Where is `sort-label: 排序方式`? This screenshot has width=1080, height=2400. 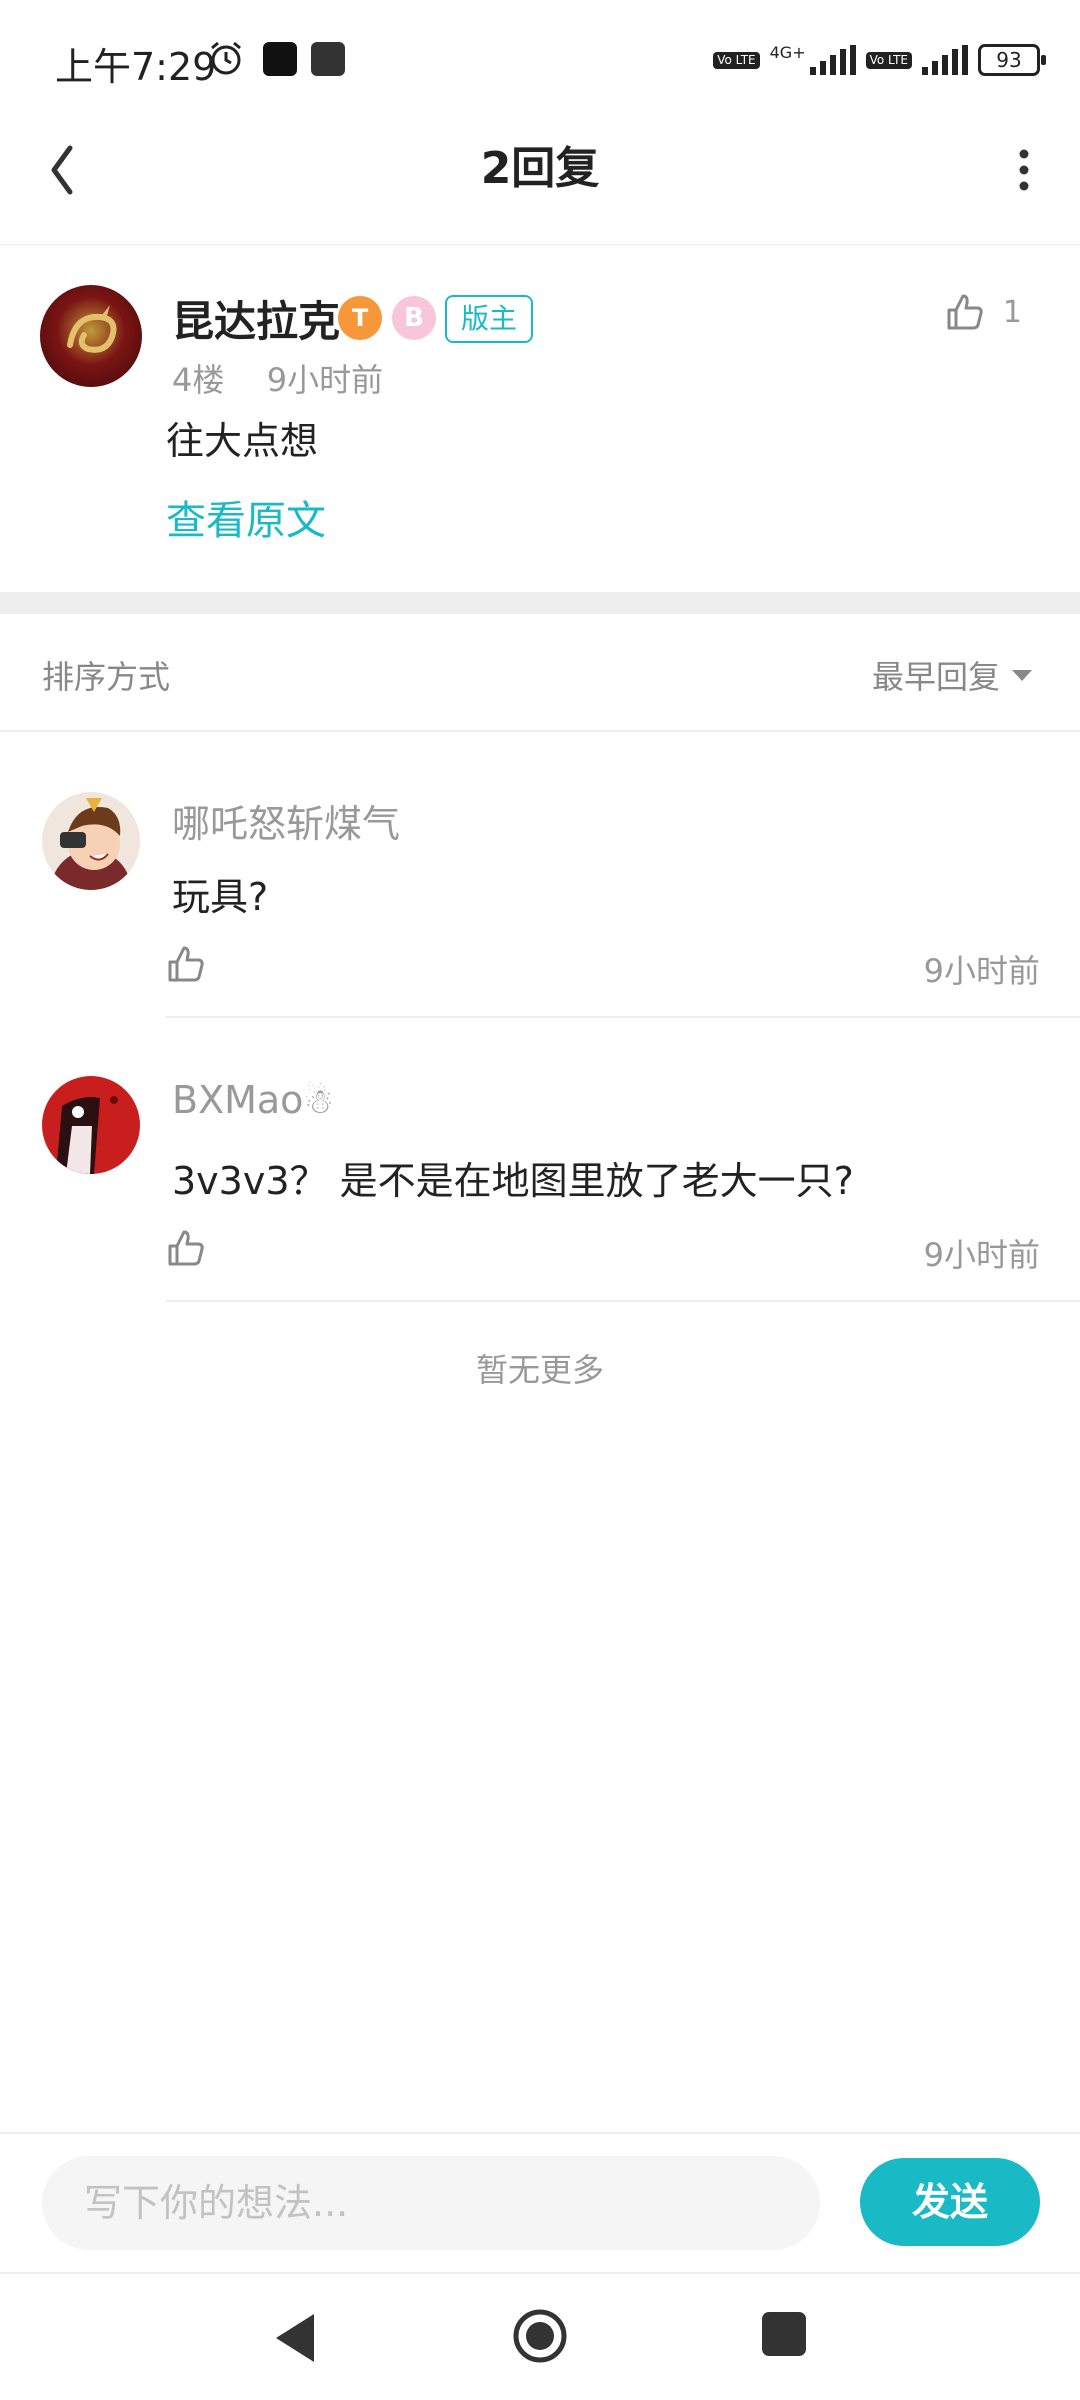 sort-label: 排序方式 is located at coordinates (106, 677).